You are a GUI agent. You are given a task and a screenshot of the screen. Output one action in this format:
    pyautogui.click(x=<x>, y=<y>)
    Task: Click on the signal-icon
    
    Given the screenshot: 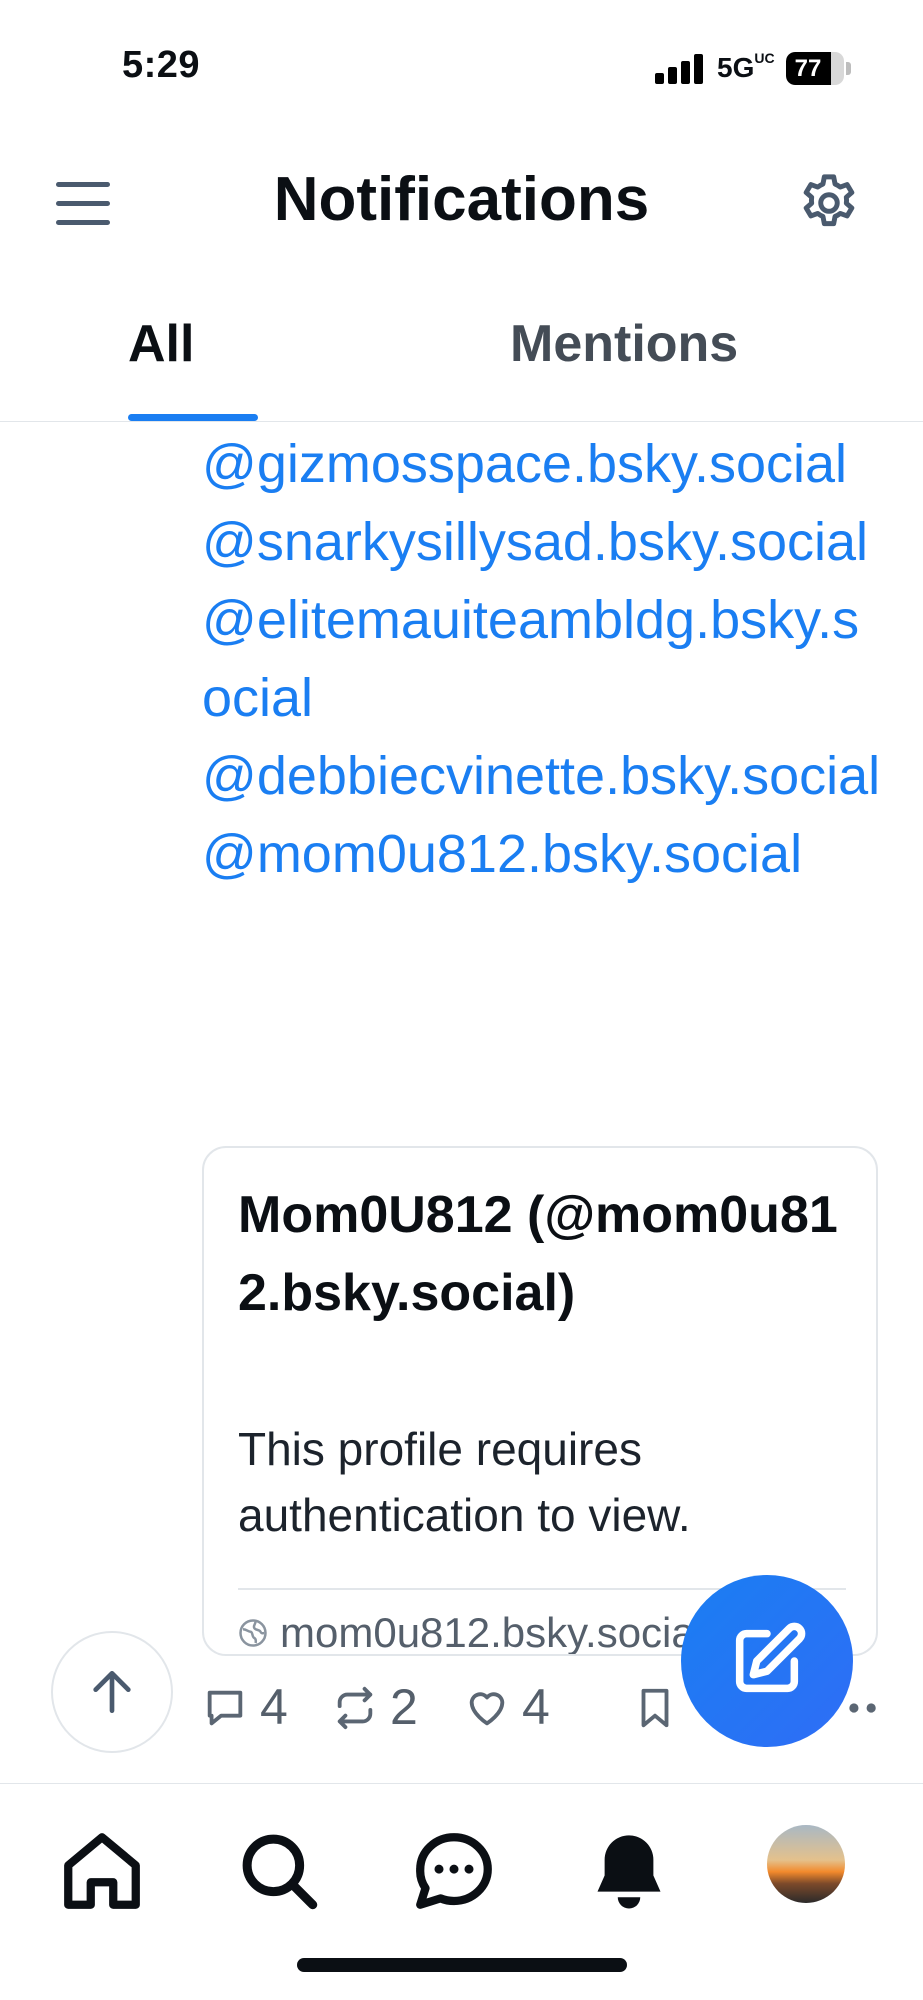 What is the action you would take?
    pyautogui.click(x=680, y=69)
    